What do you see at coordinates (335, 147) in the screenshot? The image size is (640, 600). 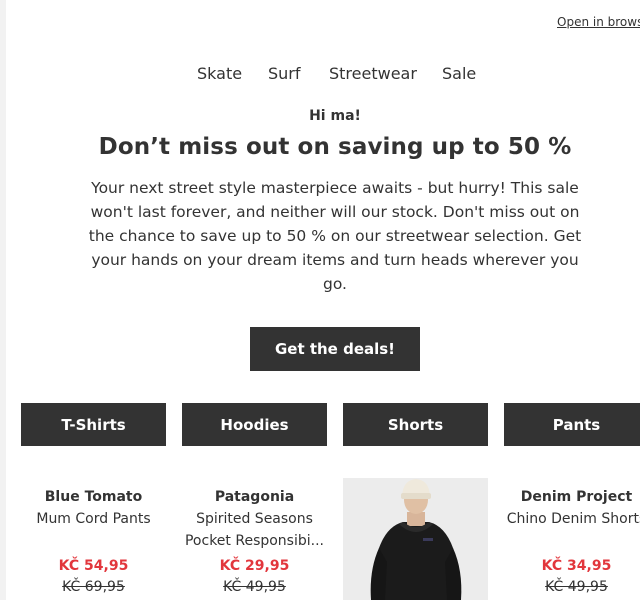 I see `headline: Don’t miss out on saving up to 50 %` at bounding box center [335, 147].